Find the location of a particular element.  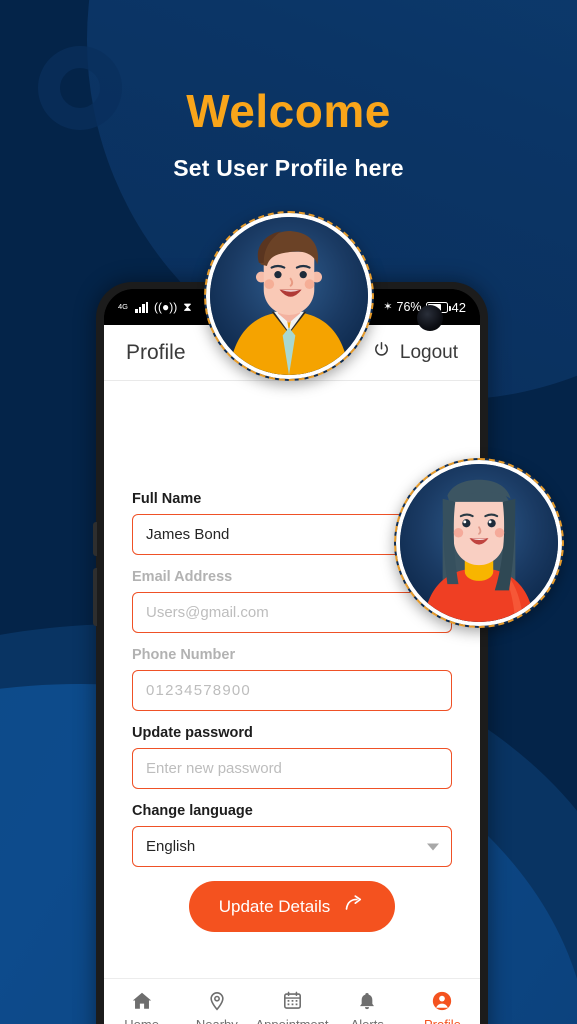

field-label-phone: Phone Number is located at coordinates (184, 655).